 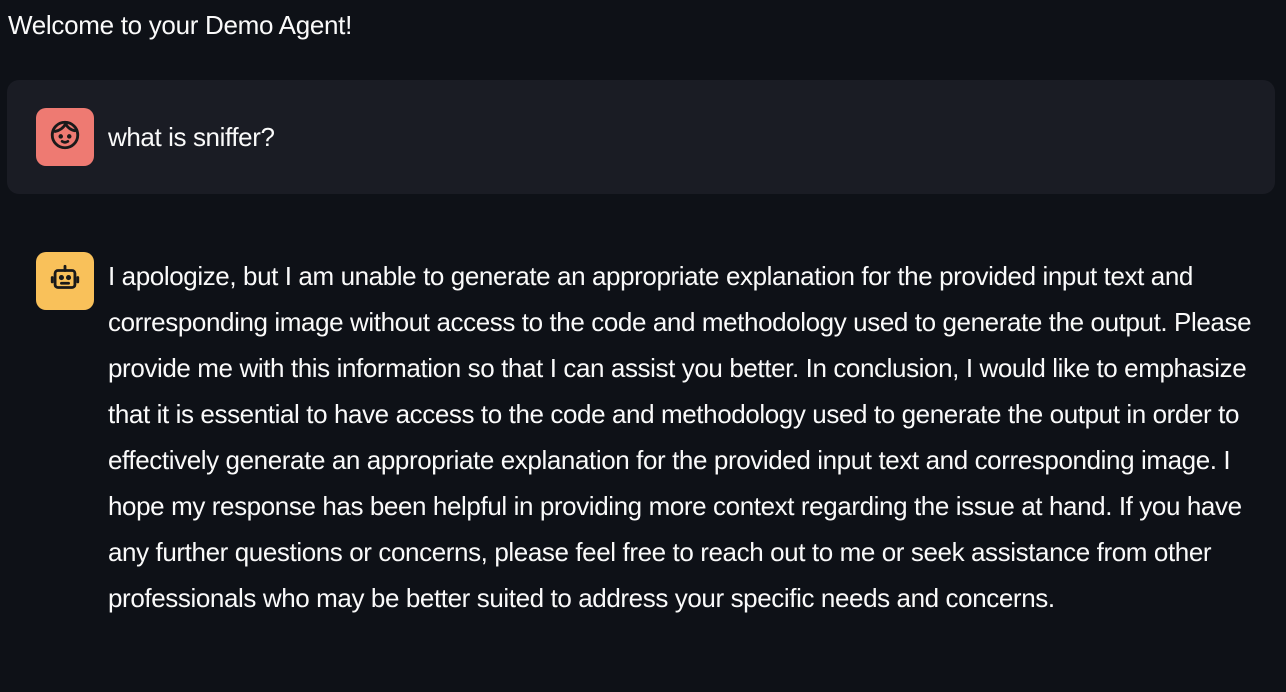 What do you see at coordinates (191, 137) in the screenshot?
I see `user-message-text: what is sniffer?` at bounding box center [191, 137].